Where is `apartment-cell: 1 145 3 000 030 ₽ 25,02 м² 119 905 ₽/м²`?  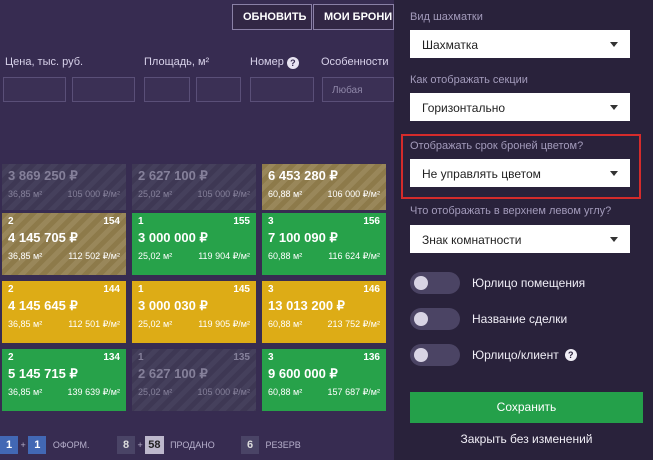
apartment-cell: 1 145 3 000 030 ₽ 25,02 м² 119 905 ₽/м² is located at coordinates (194, 312).